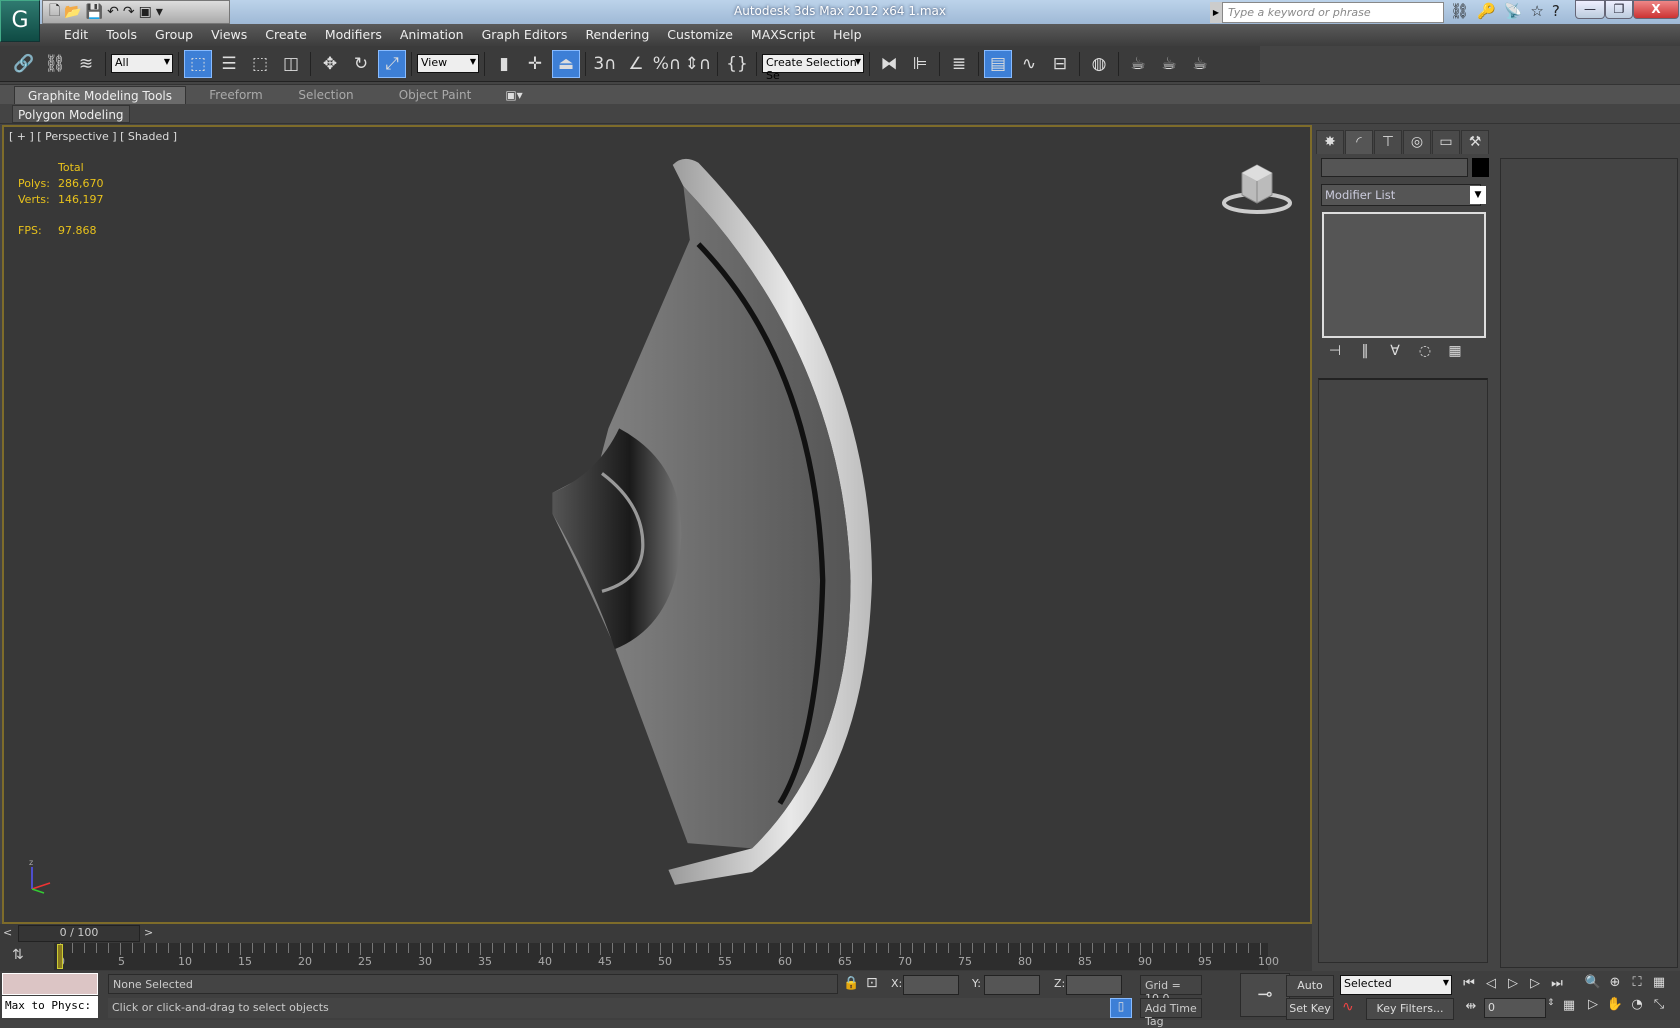  I want to click on polygon-modeling-panel: Polygon Modeling, so click(71, 114).